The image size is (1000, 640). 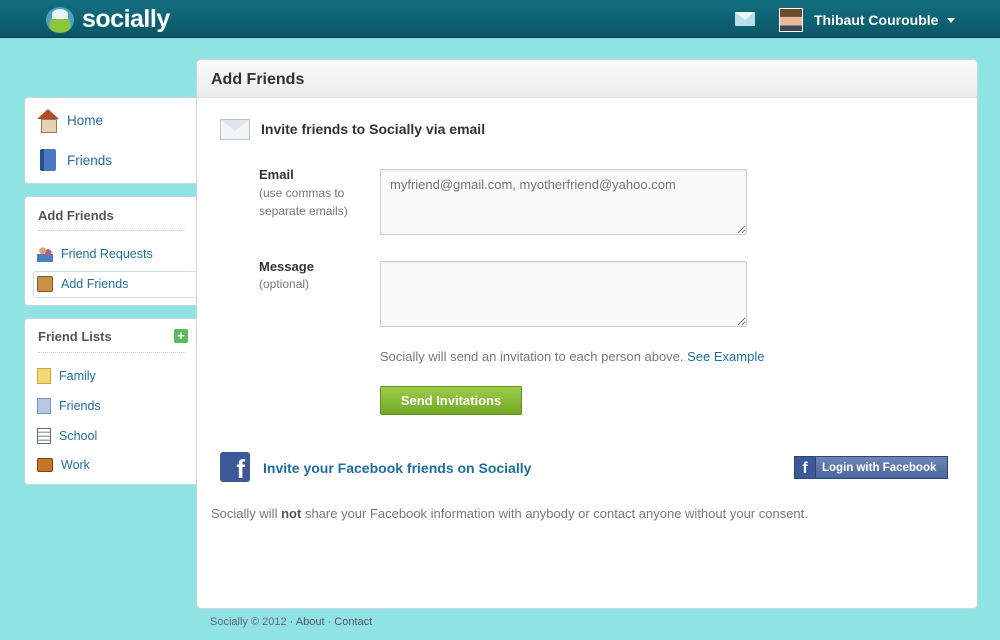 What do you see at coordinates (248, 622) in the screenshot?
I see `footer-copyright: Socially © 2012` at bounding box center [248, 622].